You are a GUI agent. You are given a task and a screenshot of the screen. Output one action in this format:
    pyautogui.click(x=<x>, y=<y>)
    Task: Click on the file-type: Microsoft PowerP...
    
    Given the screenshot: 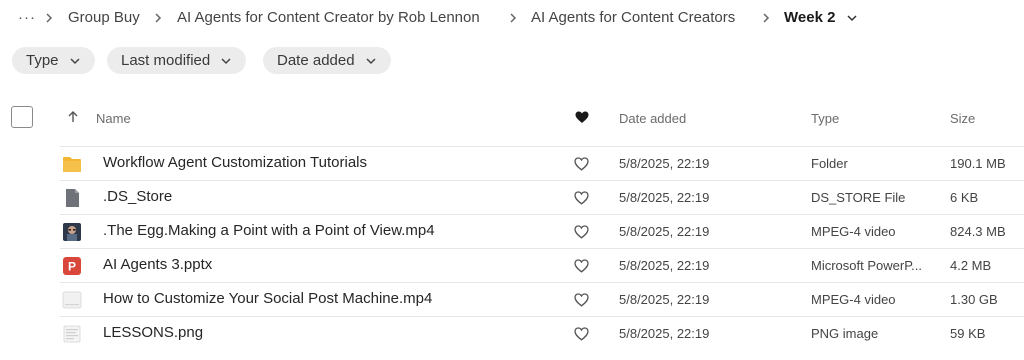 What is the action you would take?
    pyautogui.click(x=867, y=265)
    